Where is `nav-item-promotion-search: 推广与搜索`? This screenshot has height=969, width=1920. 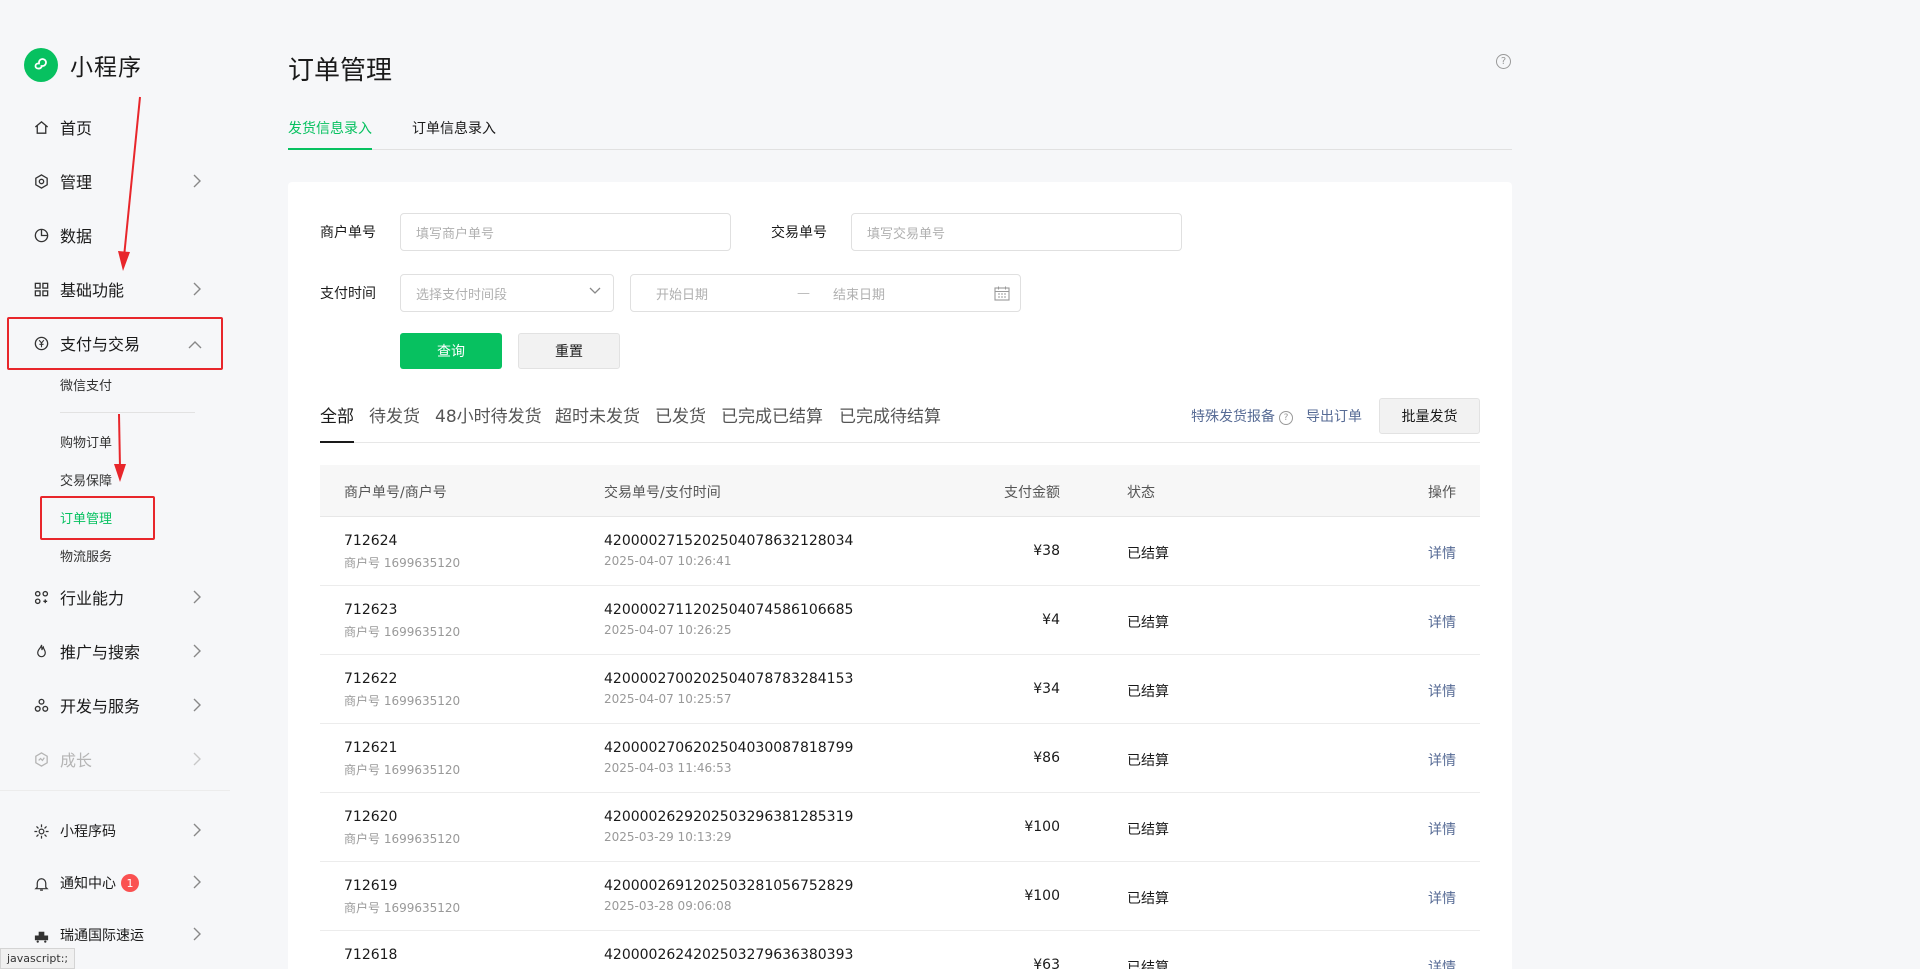 nav-item-promotion-search: 推广与搜索 is located at coordinates (117, 651).